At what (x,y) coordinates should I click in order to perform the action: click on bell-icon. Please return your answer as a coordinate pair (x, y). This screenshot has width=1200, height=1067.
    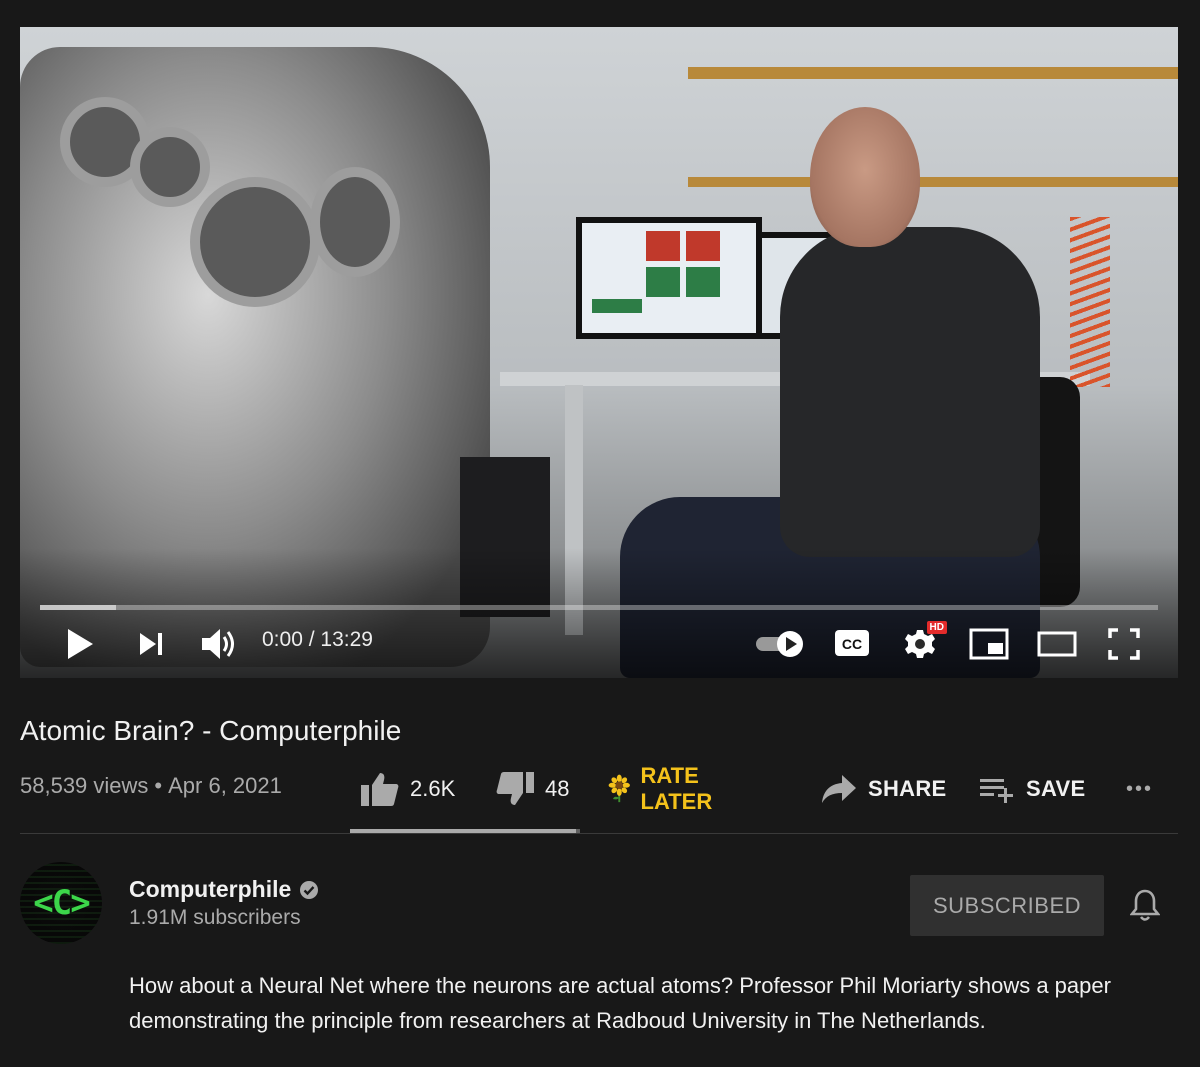
    Looking at the image, I should click on (1145, 905).